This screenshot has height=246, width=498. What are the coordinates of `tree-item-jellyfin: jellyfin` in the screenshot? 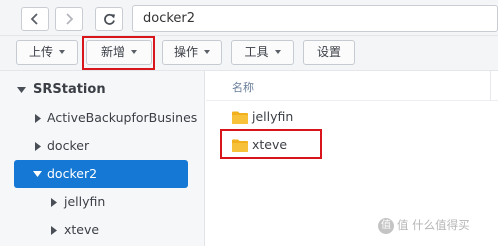 It's located at (102, 202).